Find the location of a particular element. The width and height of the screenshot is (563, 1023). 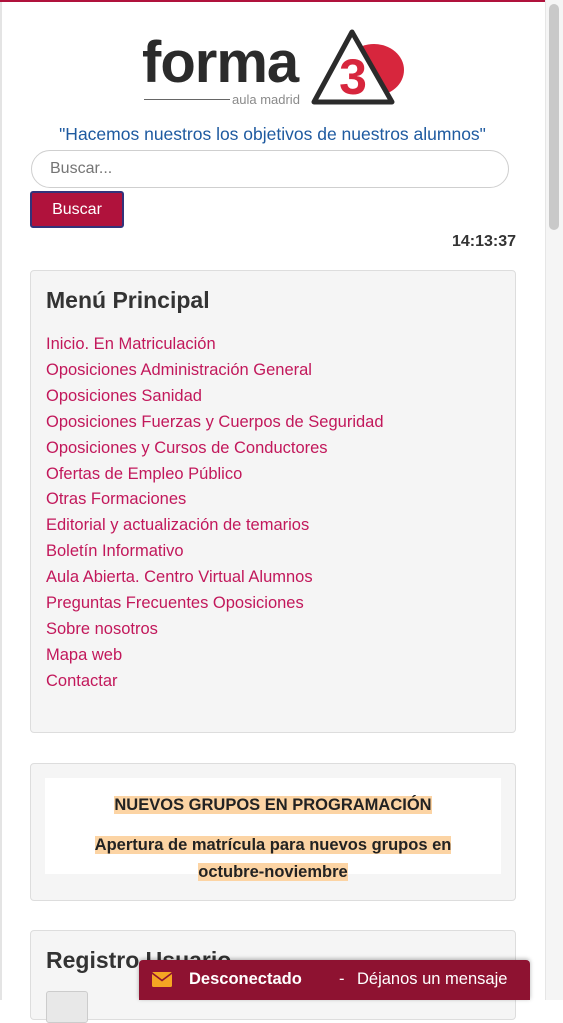

menu-item-editorial: Editorial y actualización de temarios is located at coordinates (215, 526).